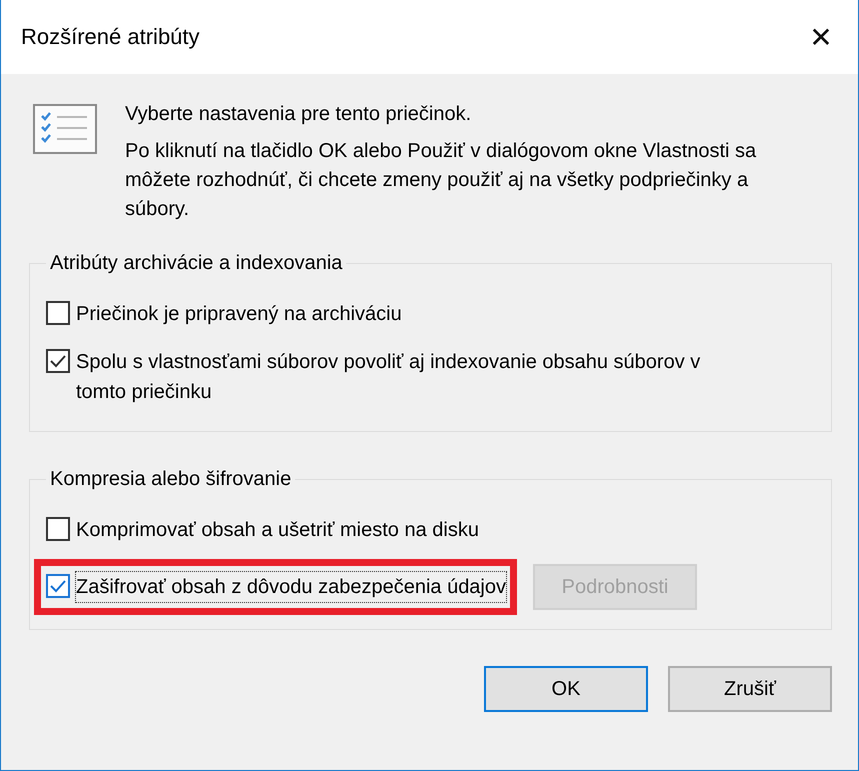 This screenshot has width=859, height=771. Describe the element at coordinates (239, 314) in the screenshot. I see `checkbox-label: Priečinok je pripravený na archiváciu` at that location.